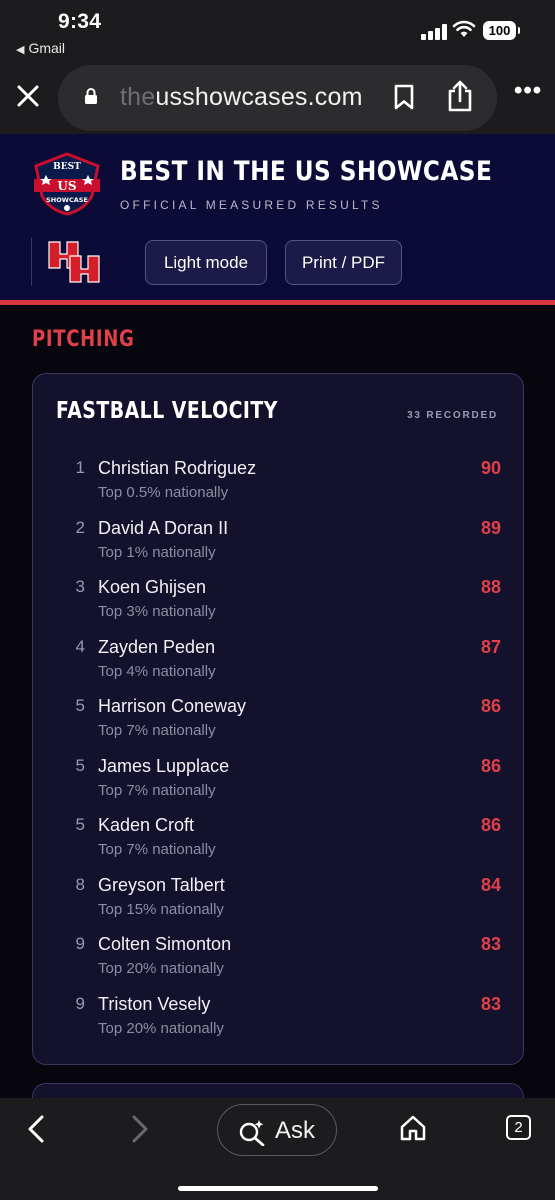  What do you see at coordinates (464, 28) in the screenshot?
I see `wifi-icon` at bounding box center [464, 28].